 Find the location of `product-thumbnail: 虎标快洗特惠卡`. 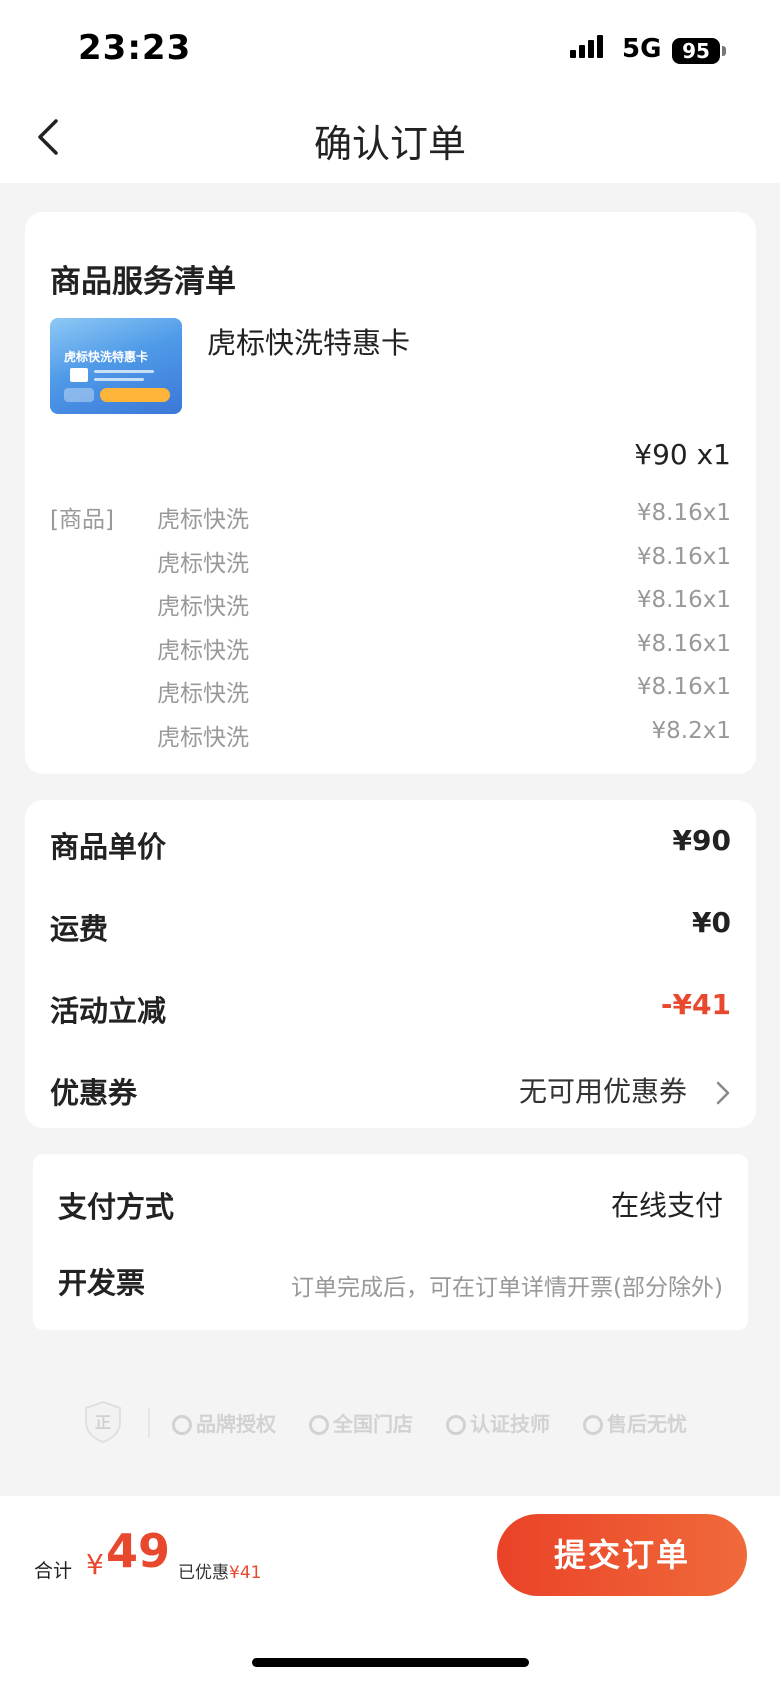

product-thumbnail: 虎标快洗特惠卡 is located at coordinates (116, 366).